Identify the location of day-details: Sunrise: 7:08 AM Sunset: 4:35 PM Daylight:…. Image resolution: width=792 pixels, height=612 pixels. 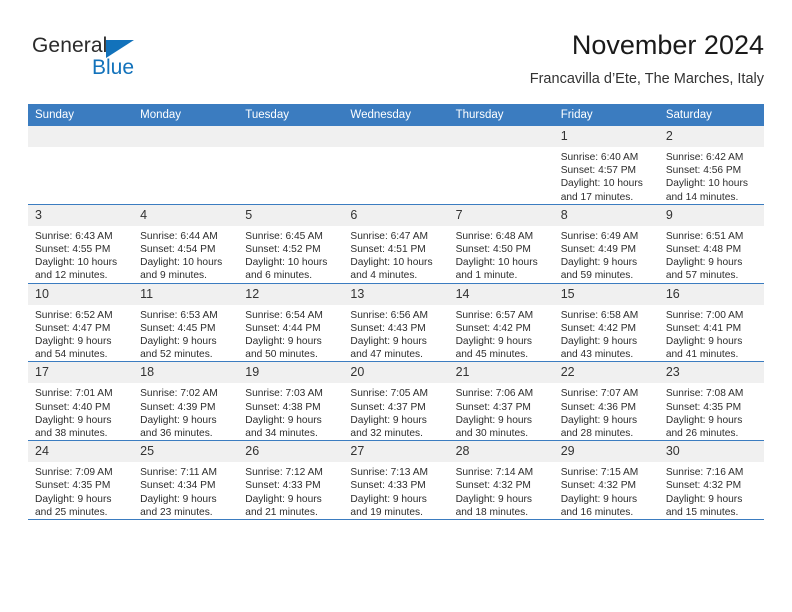
(711, 411).